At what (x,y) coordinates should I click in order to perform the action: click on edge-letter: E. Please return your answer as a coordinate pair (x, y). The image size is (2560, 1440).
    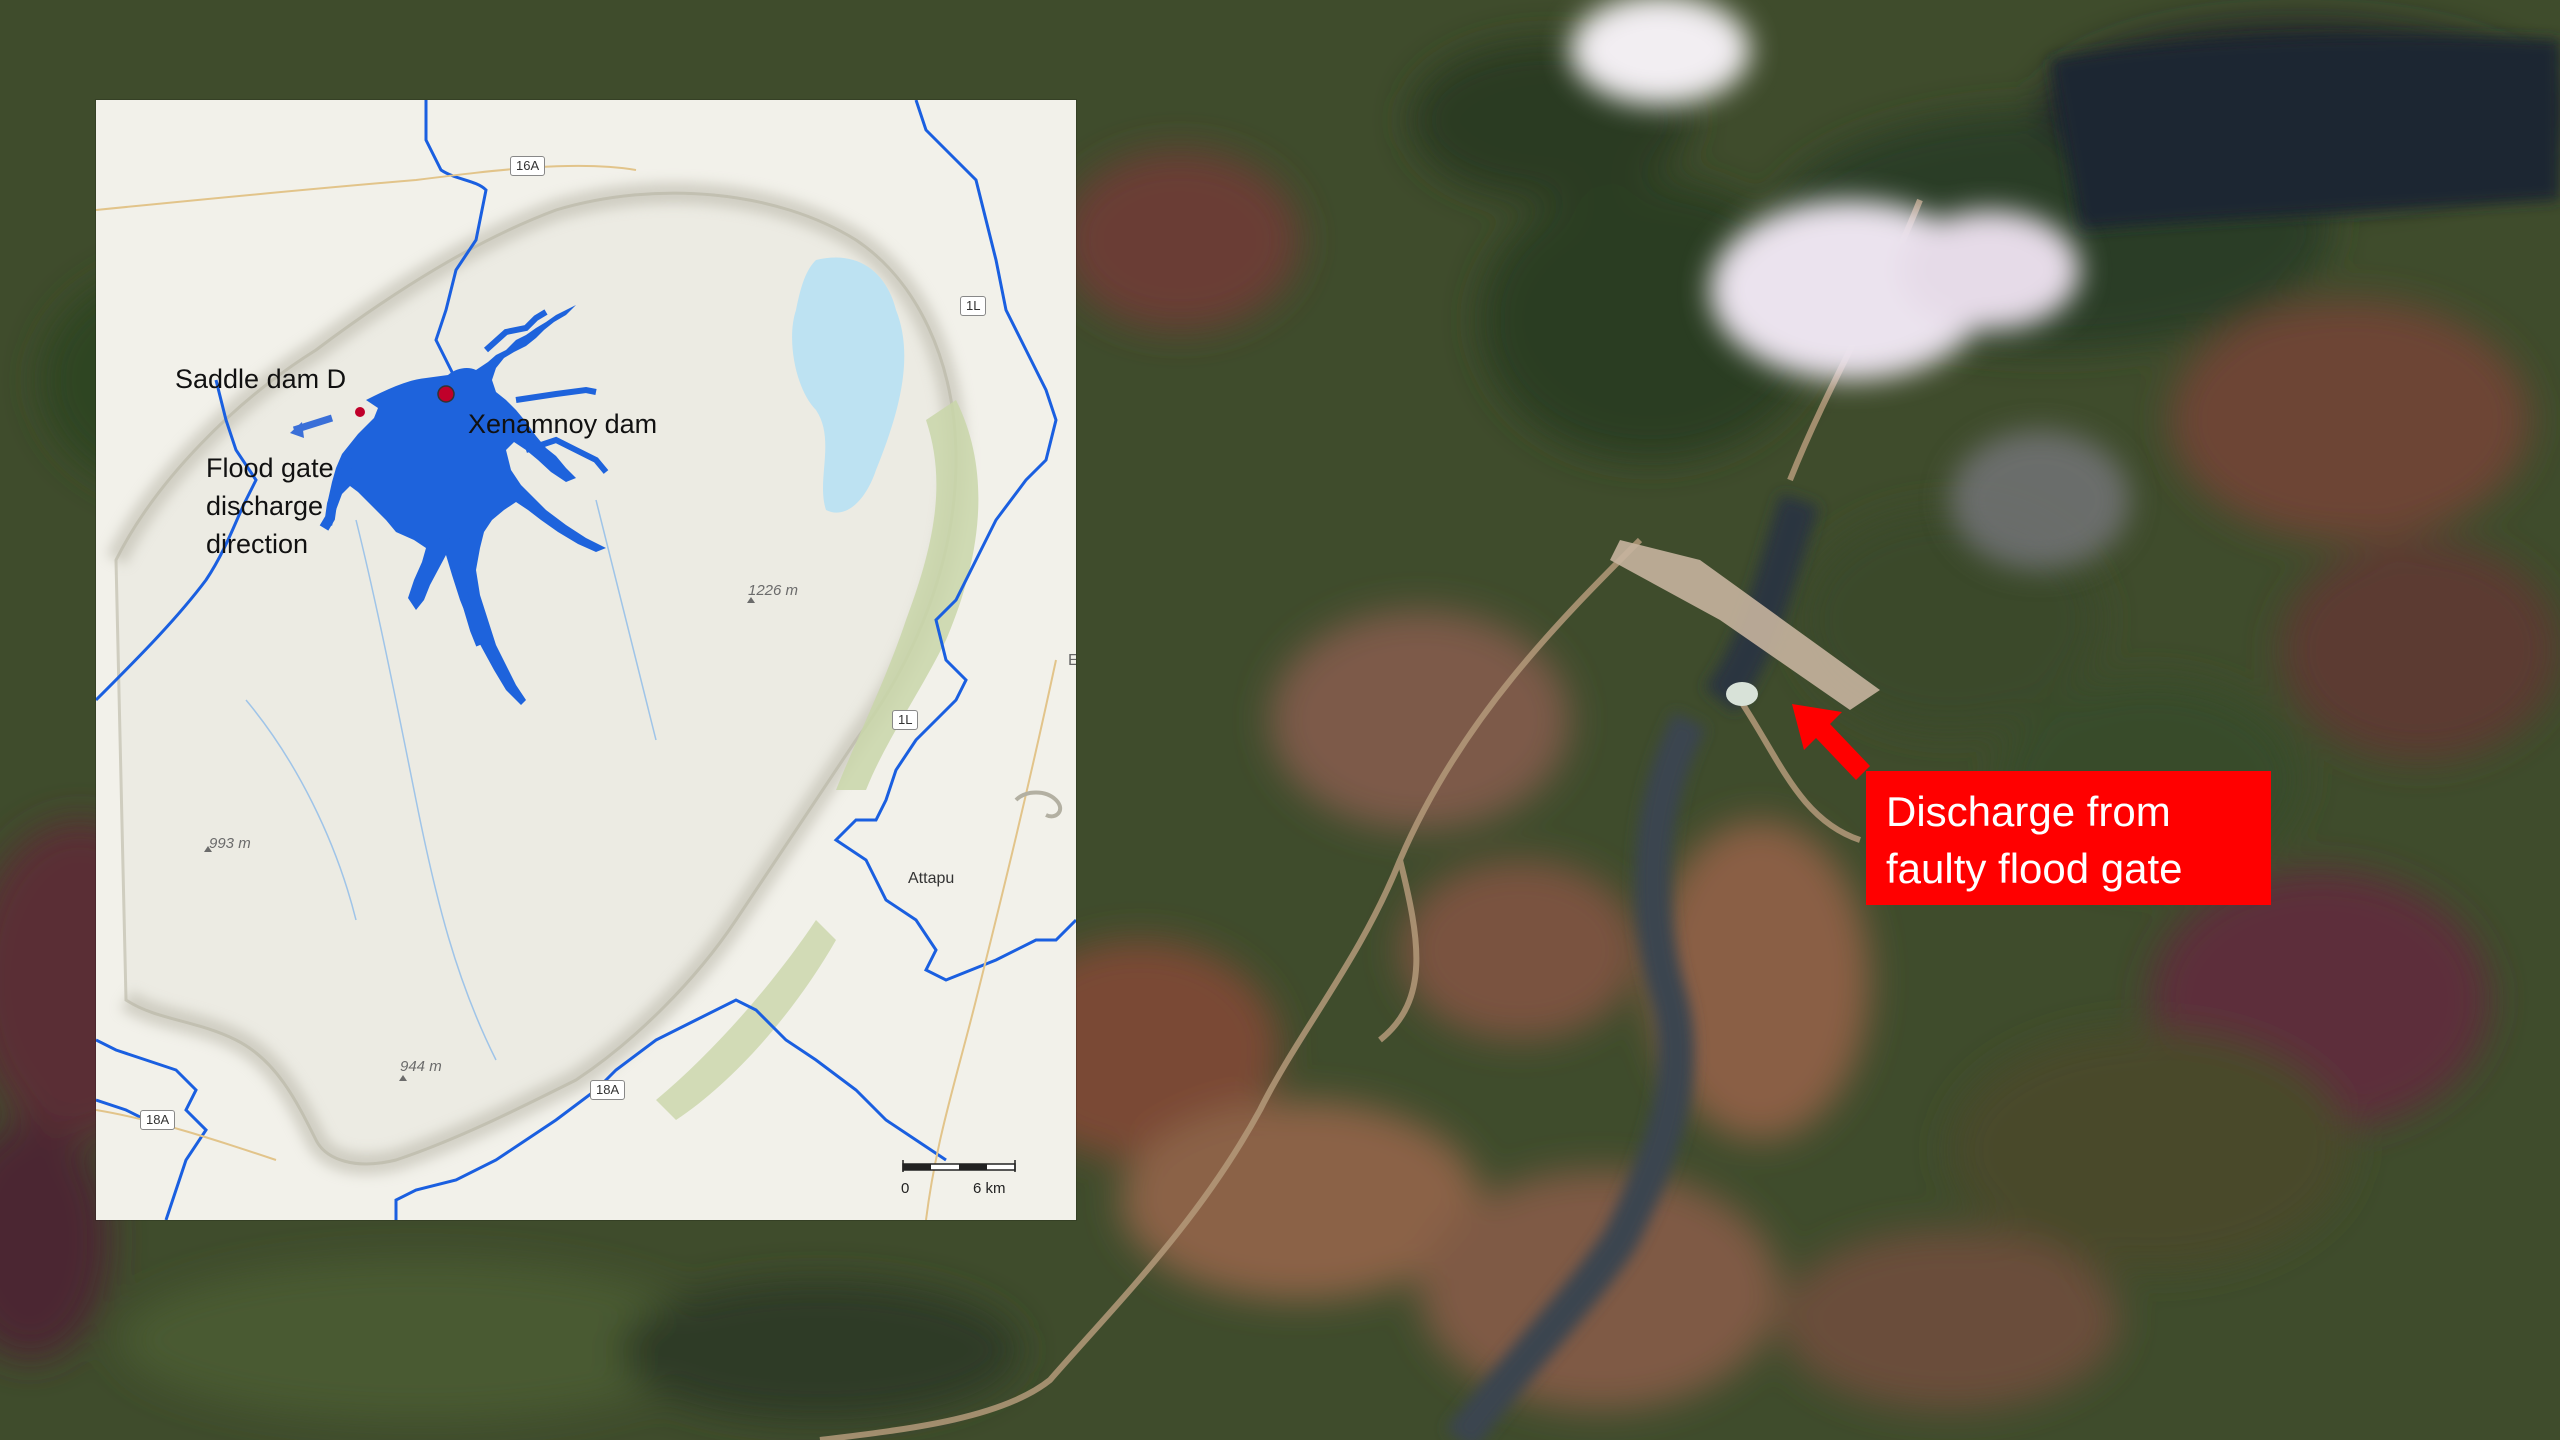
    Looking at the image, I should click on (1072, 660).